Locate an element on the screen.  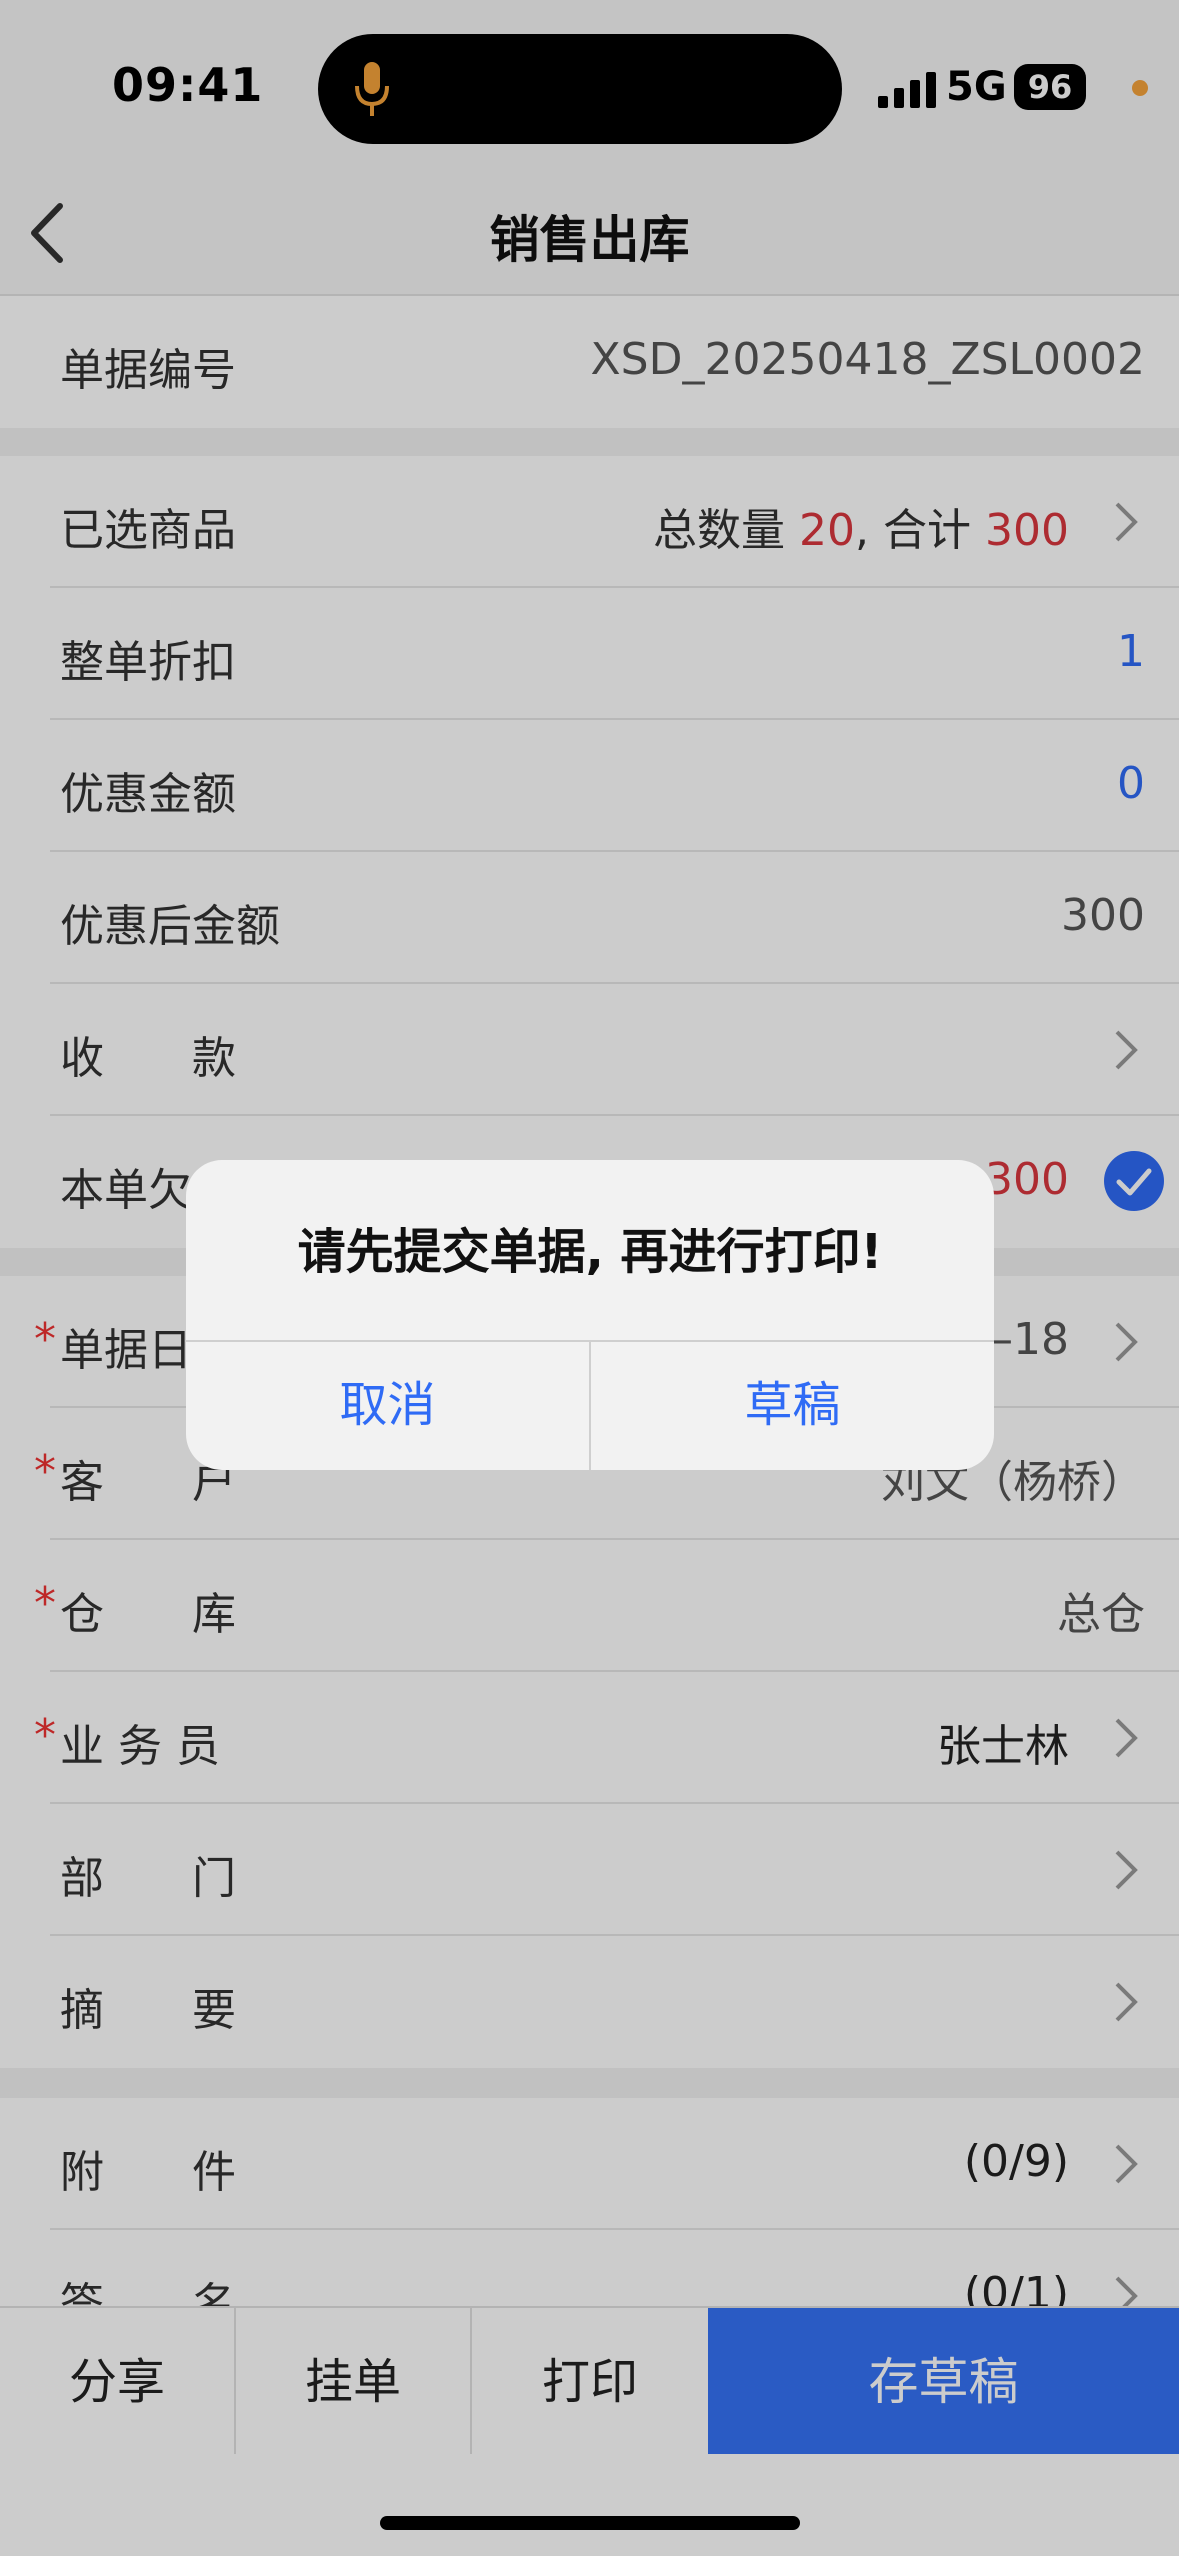
alert-dialog: 请先提交单据, 再进行打印! 取消 草稿 is located at coordinates (590, 1315).